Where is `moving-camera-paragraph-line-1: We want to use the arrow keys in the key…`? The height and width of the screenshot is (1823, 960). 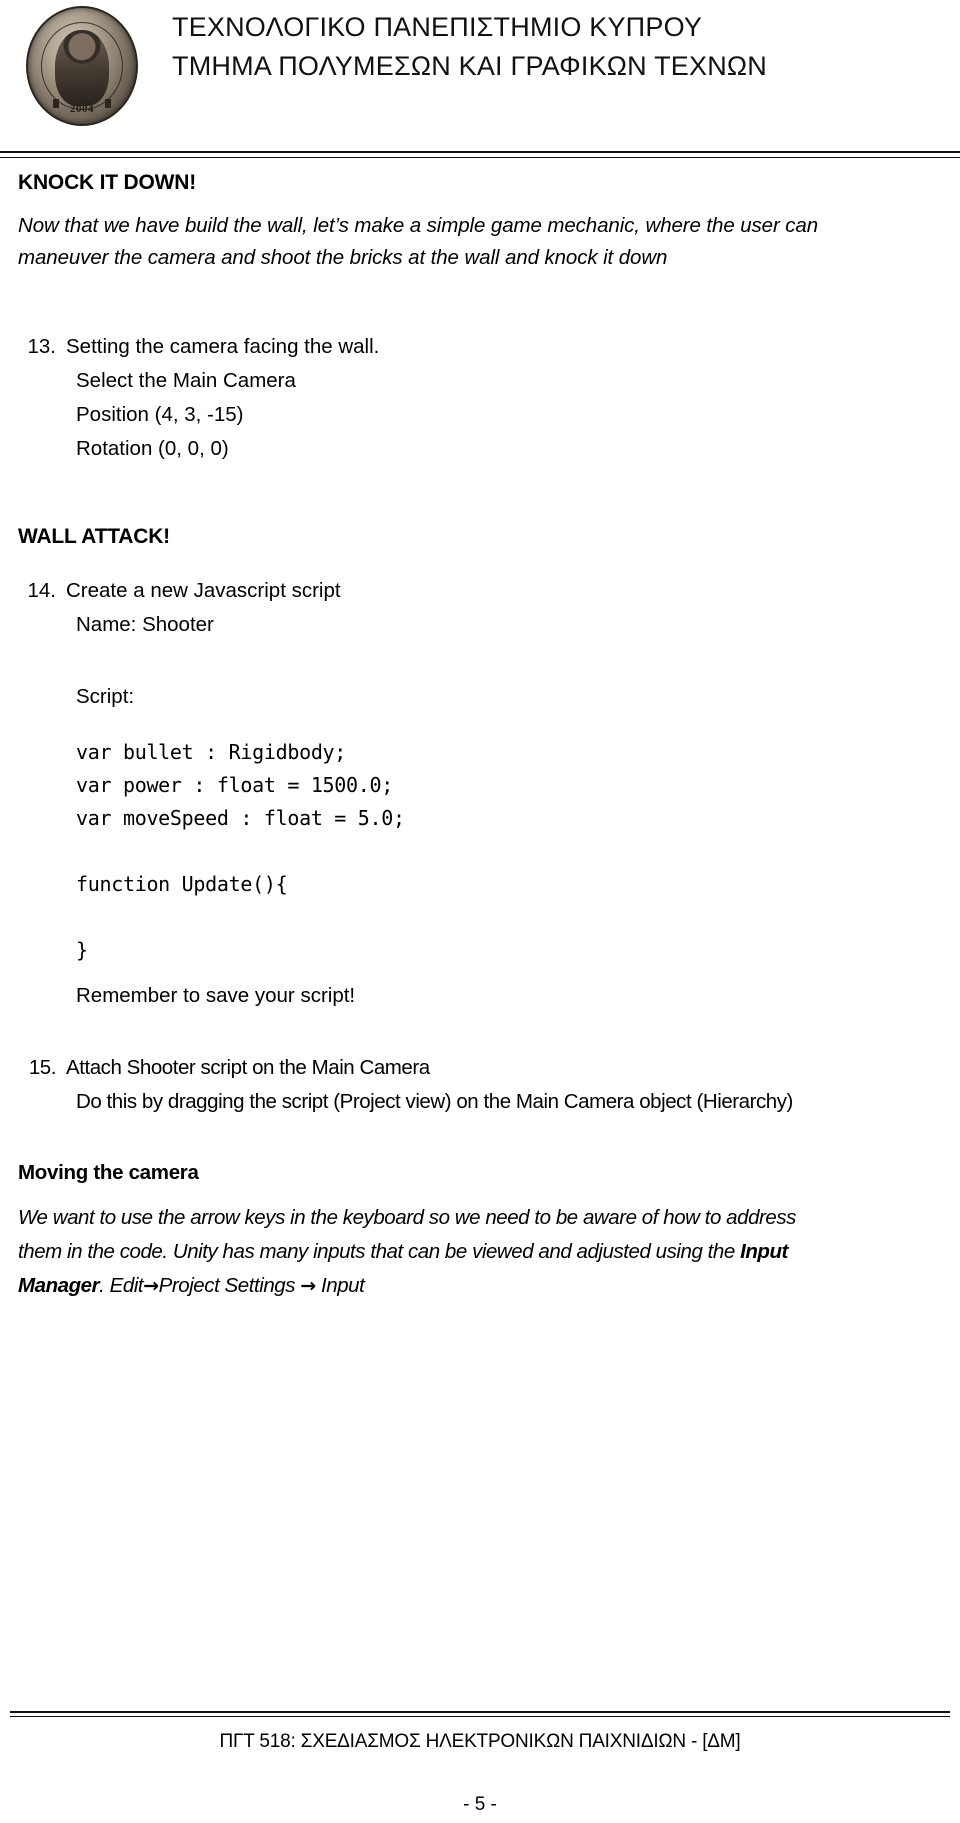 moving-camera-paragraph-line-1: We want to use the arrow keys in the key… is located at coordinates (407, 1217).